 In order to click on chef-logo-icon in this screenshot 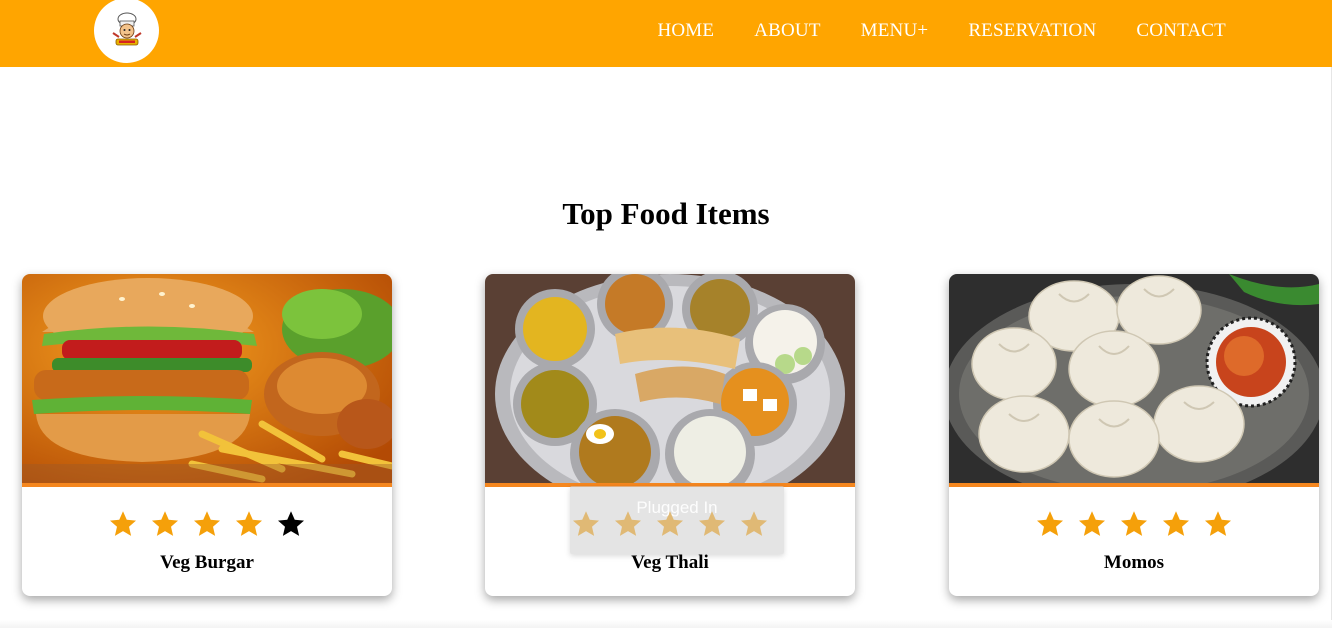, I will do `click(126, 31)`.